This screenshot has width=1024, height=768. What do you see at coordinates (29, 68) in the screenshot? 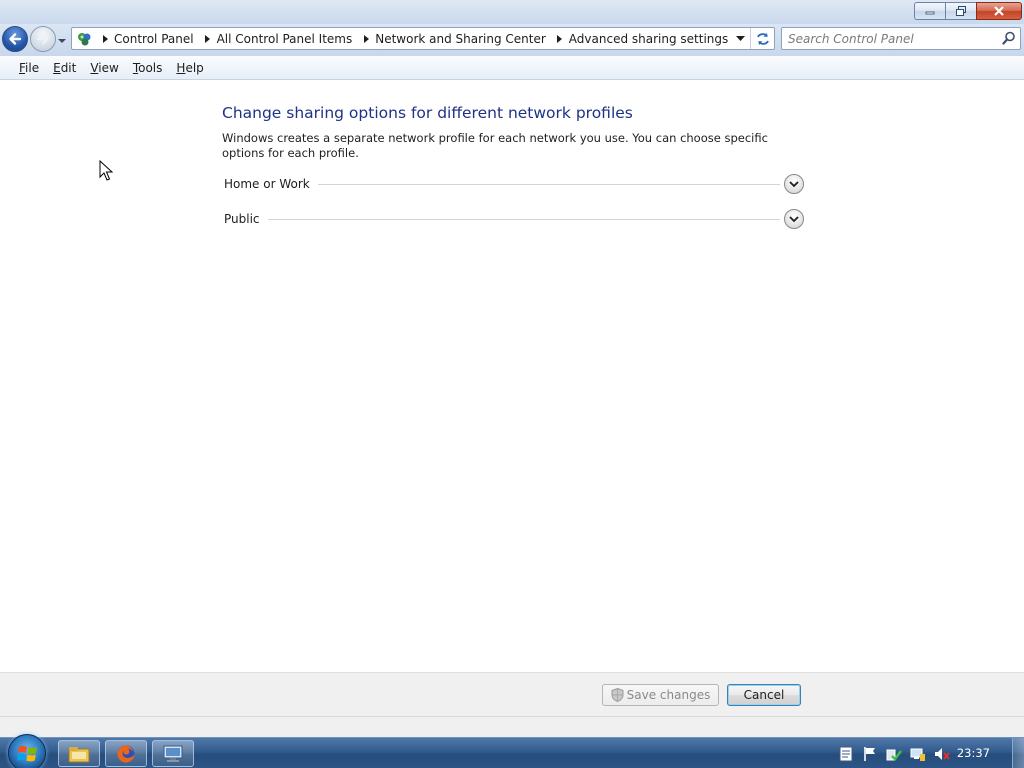
I see `menu-file: File` at bounding box center [29, 68].